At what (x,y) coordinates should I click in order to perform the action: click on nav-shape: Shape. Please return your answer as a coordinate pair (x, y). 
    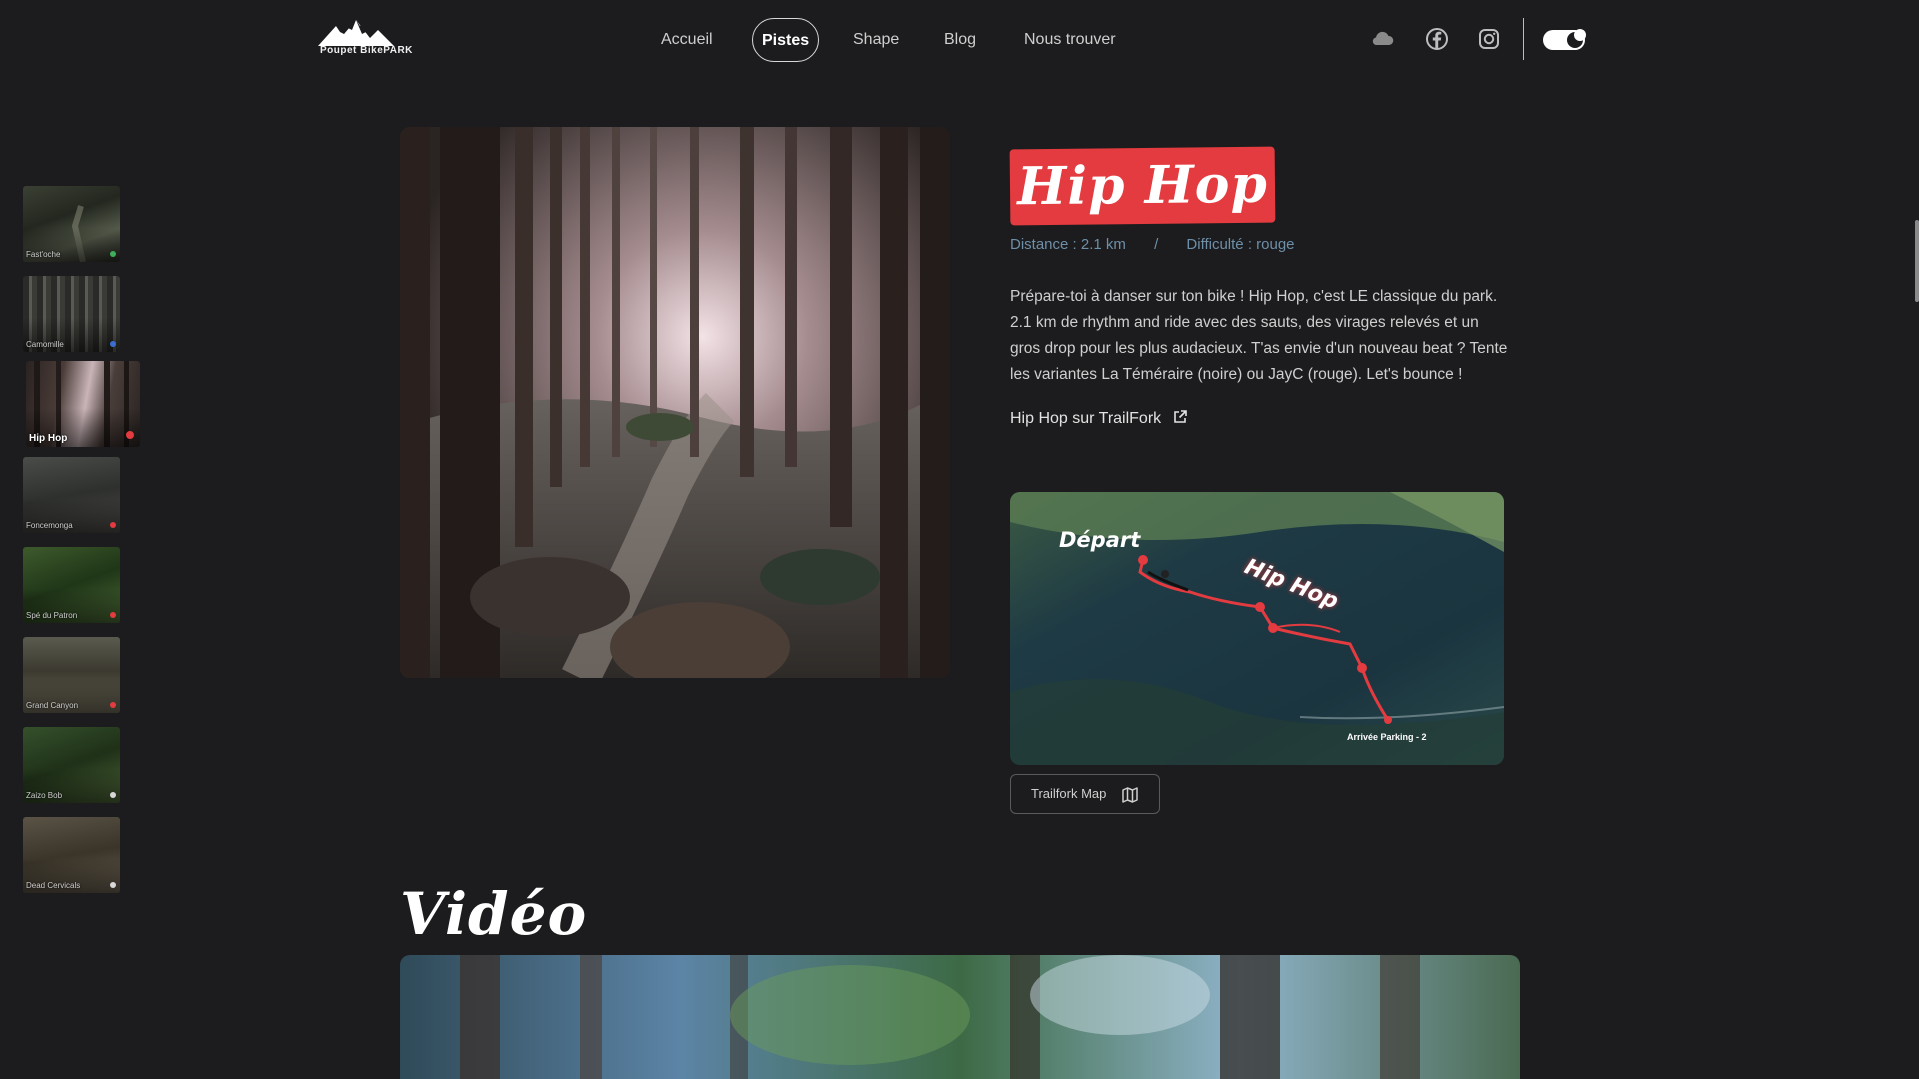
    Looking at the image, I should click on (876, 40).